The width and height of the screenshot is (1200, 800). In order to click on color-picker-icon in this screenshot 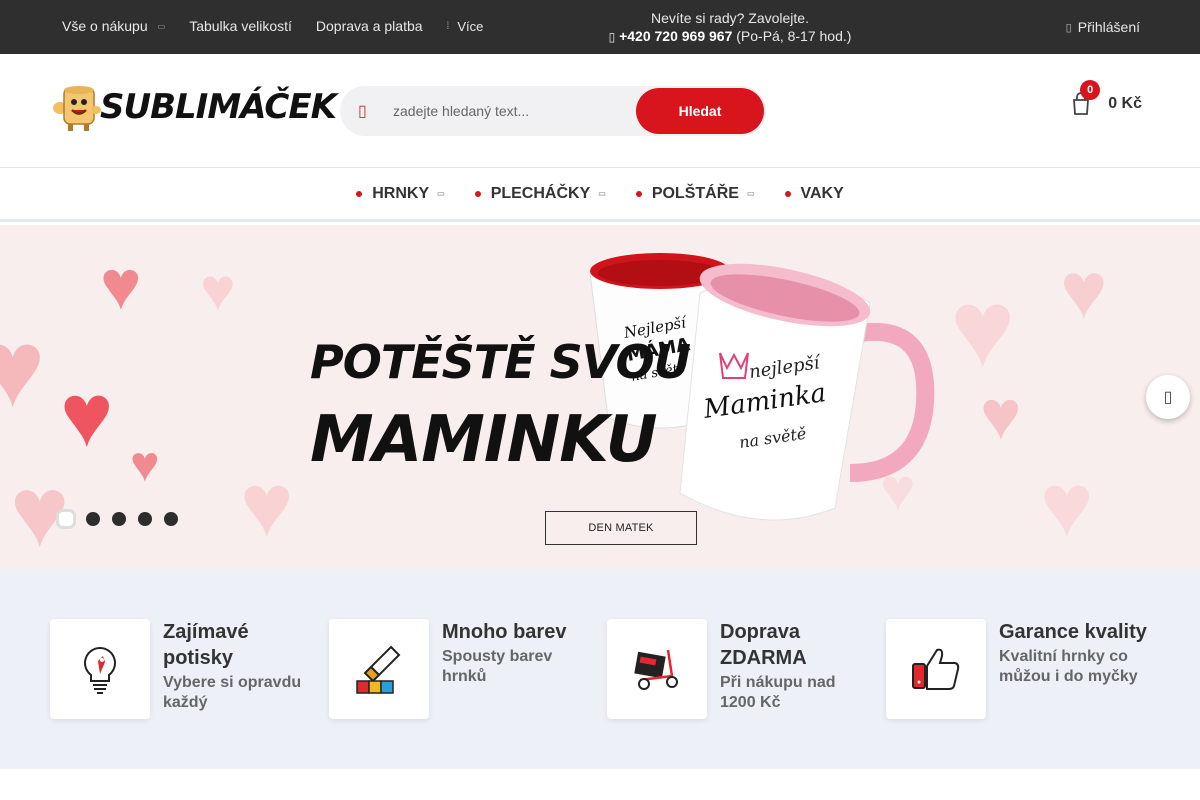, I will do `click(378, 669)`.